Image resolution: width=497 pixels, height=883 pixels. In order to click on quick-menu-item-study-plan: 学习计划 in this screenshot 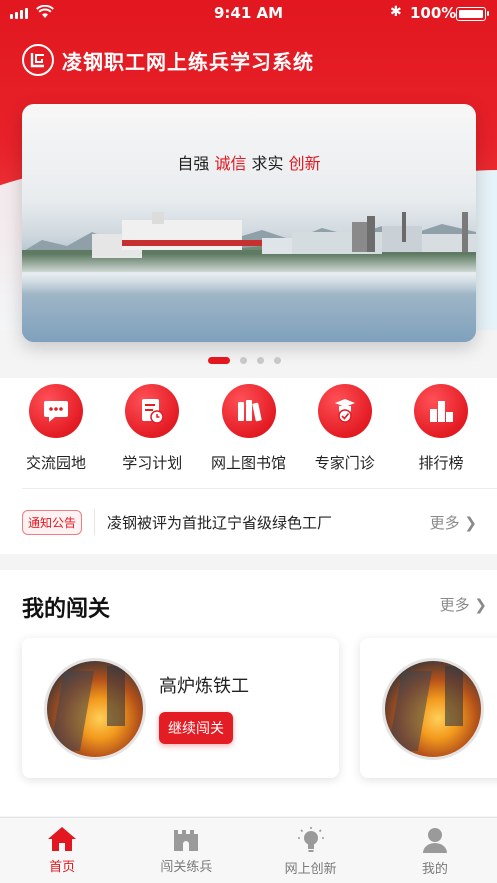, I will do `click(152, 428)`.